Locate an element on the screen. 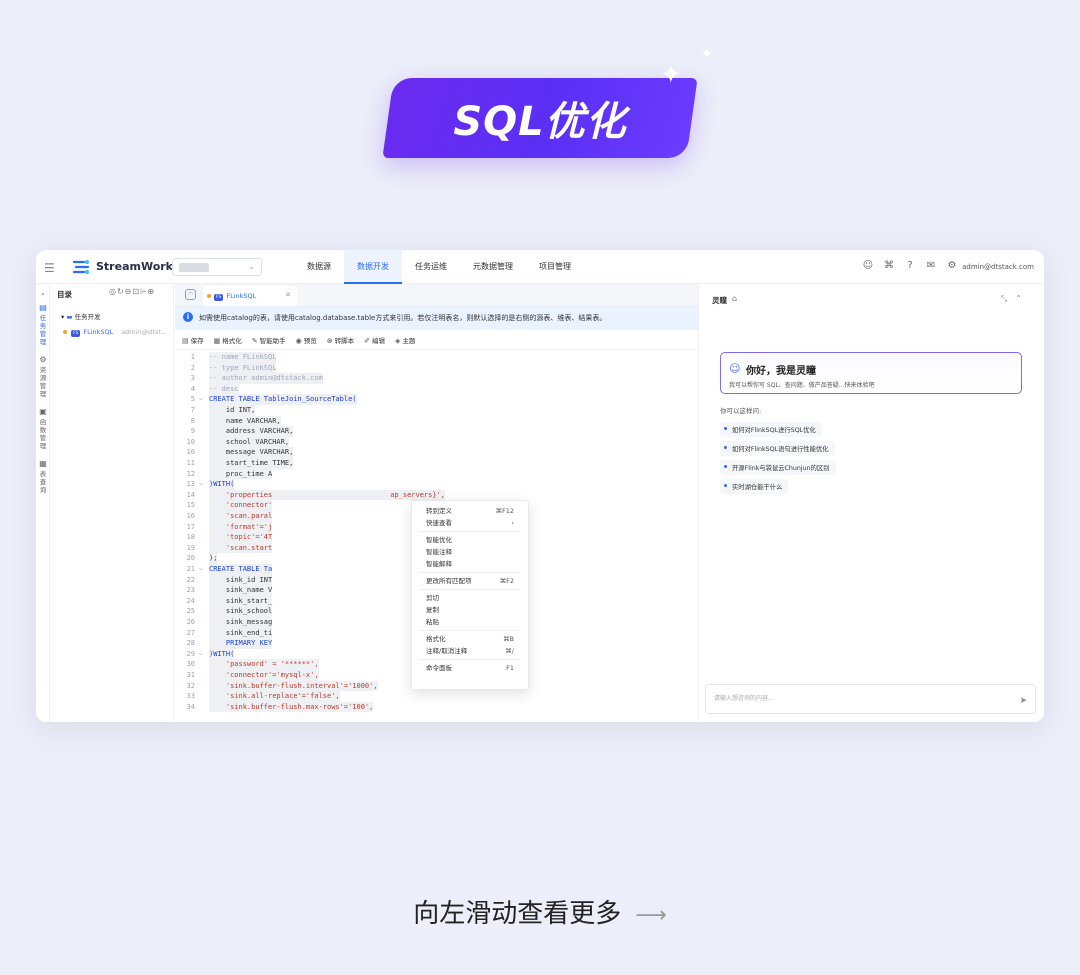 The width and height of the screenshot is (1080, 975). code-line: 5 ⌵ CREATE TABLE TableJoin_SourceTable( is located at coordinates (436, 399).